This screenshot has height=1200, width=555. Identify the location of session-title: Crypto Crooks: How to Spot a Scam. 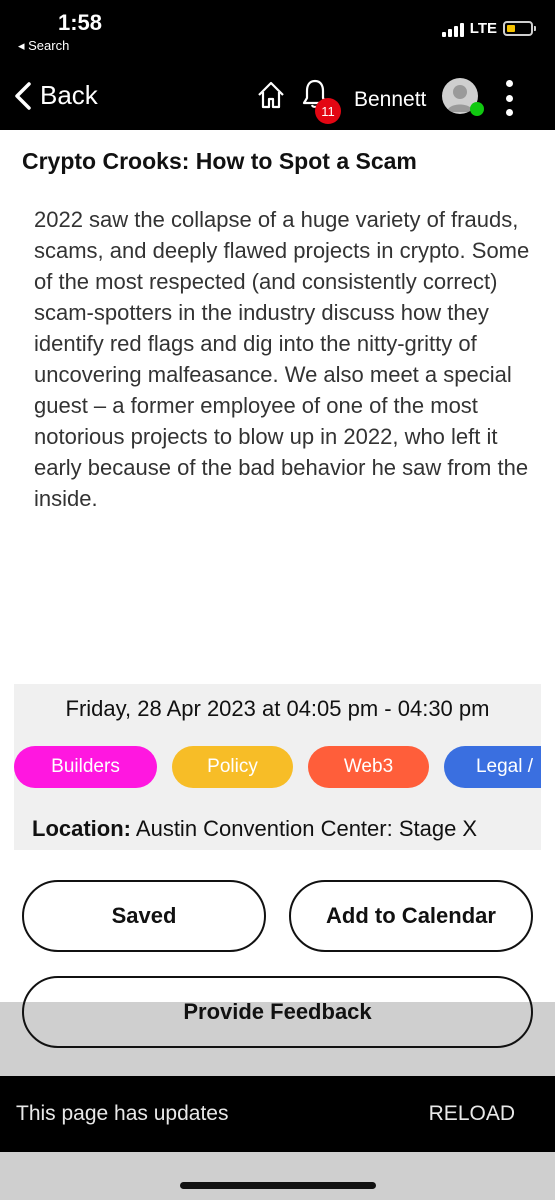
(219, 161).